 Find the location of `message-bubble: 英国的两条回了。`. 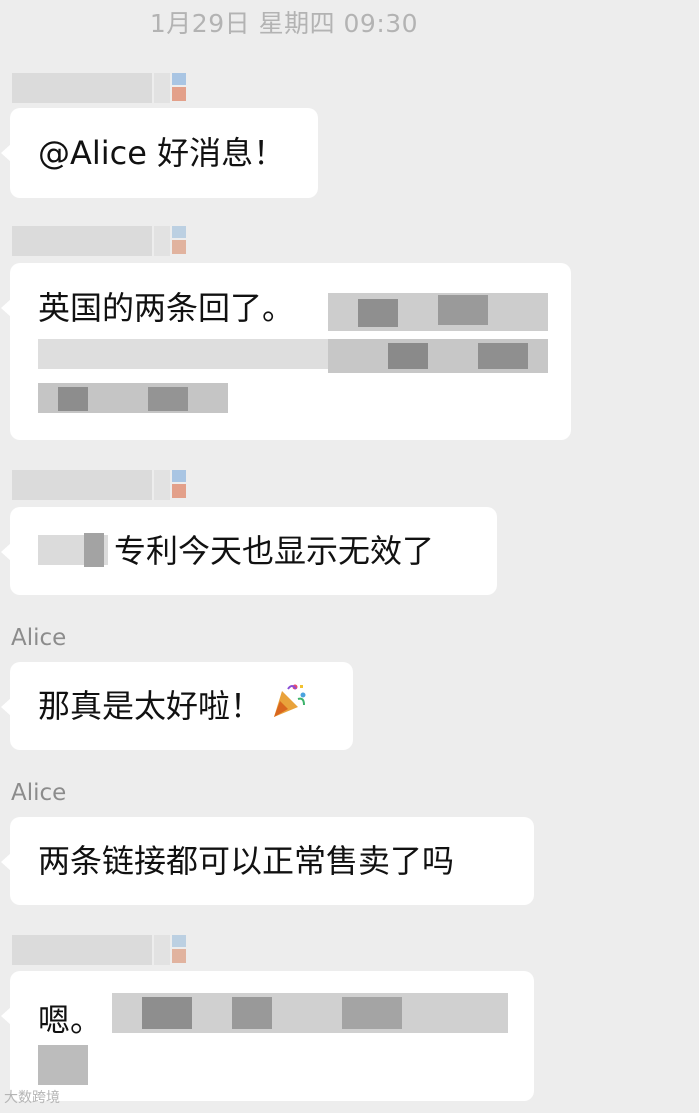

message-bubble: 英国的两条回了。 is located at coordinates (286, 351).